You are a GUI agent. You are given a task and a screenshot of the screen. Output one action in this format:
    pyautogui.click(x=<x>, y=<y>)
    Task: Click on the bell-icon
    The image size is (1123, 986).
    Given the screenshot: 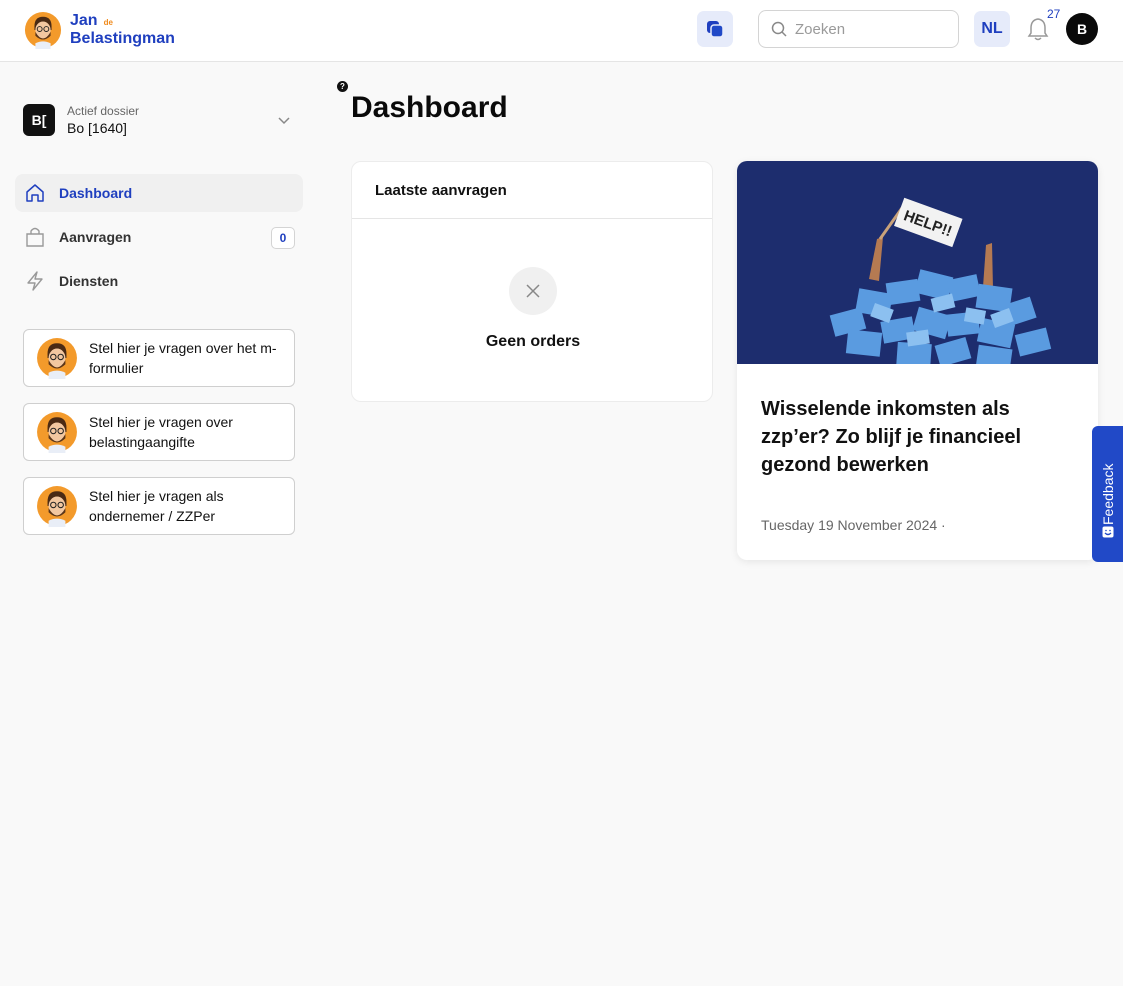 What is the action you would take?
    pyautogui.click(x=1038, y=29)
    